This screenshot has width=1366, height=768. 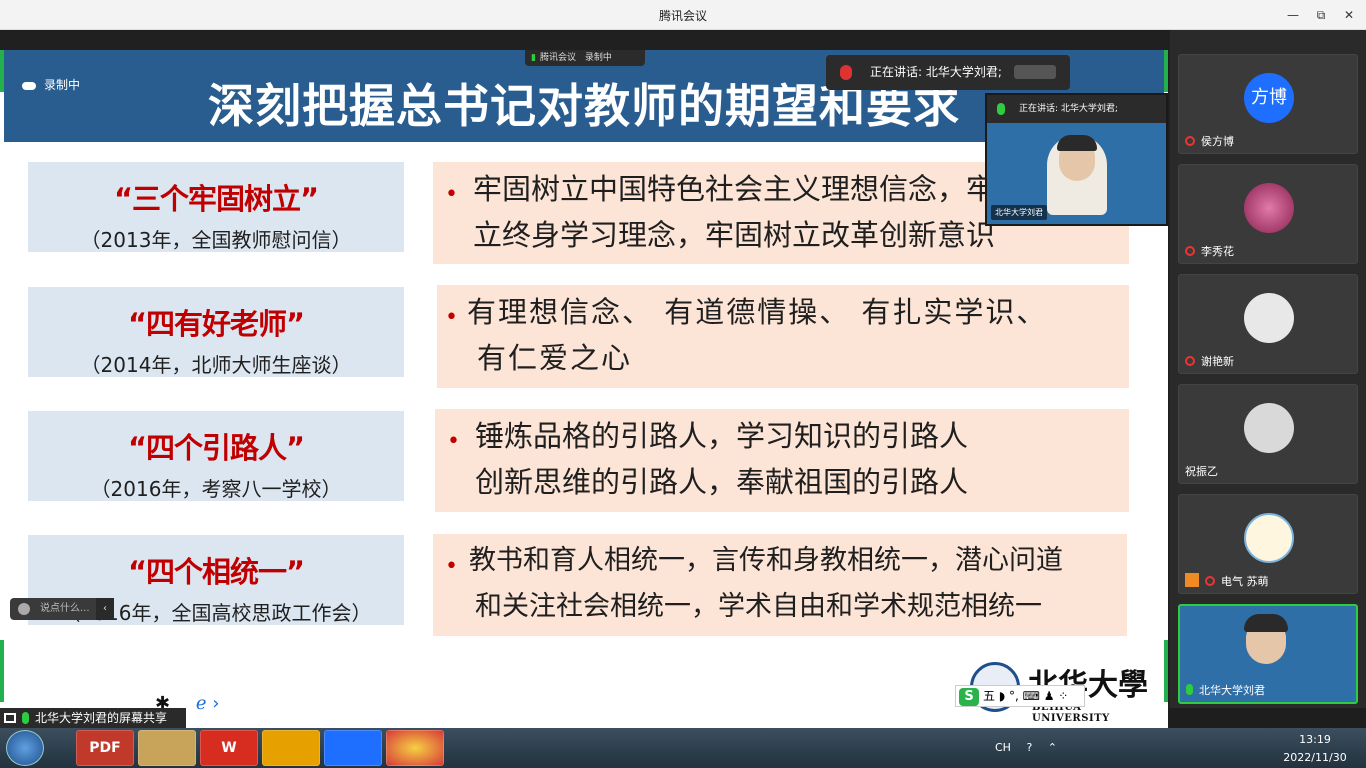 I want to click on concept-heading: “四个相统一”, so click(x=216, y=572).